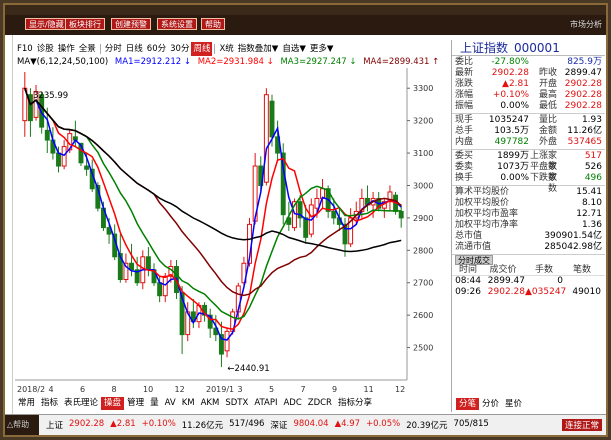 This screenshot has height=440, width=611. What do you see at coordinates (81, 403) in the screenshot?
I see `indicator-tab-2: 表氏理论` at bounding box center [81, 403].